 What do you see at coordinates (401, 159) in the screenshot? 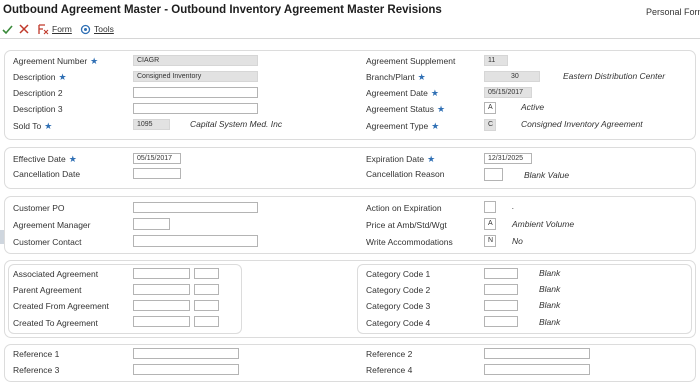
I see `expiration-date-label: Expiration Date ★` at bounding box center [401, 159].